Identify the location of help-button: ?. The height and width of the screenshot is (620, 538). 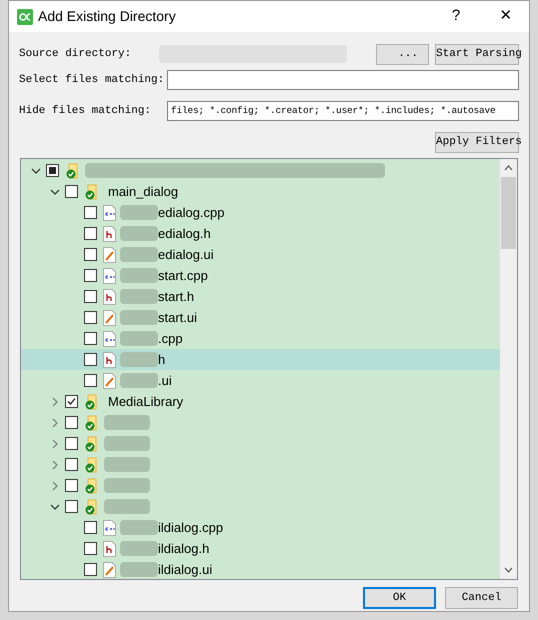
(456, 16).